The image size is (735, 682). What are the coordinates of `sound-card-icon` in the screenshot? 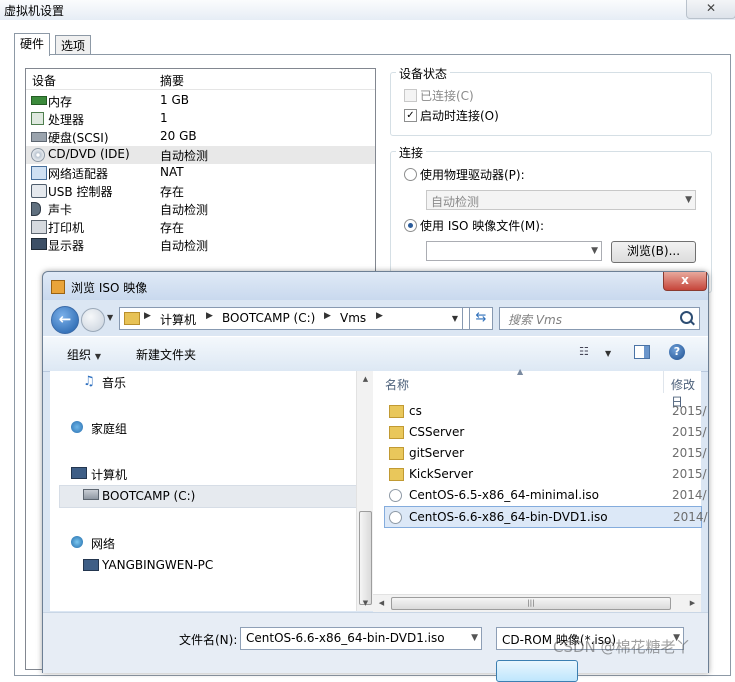 It's located at (36, 209).